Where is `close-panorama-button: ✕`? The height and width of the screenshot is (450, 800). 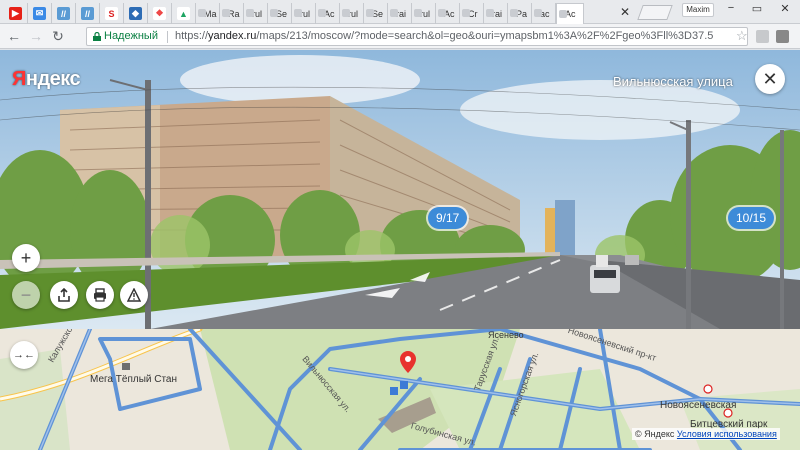
close-panorama-button: ✕ is located at coordinates (770, 79).